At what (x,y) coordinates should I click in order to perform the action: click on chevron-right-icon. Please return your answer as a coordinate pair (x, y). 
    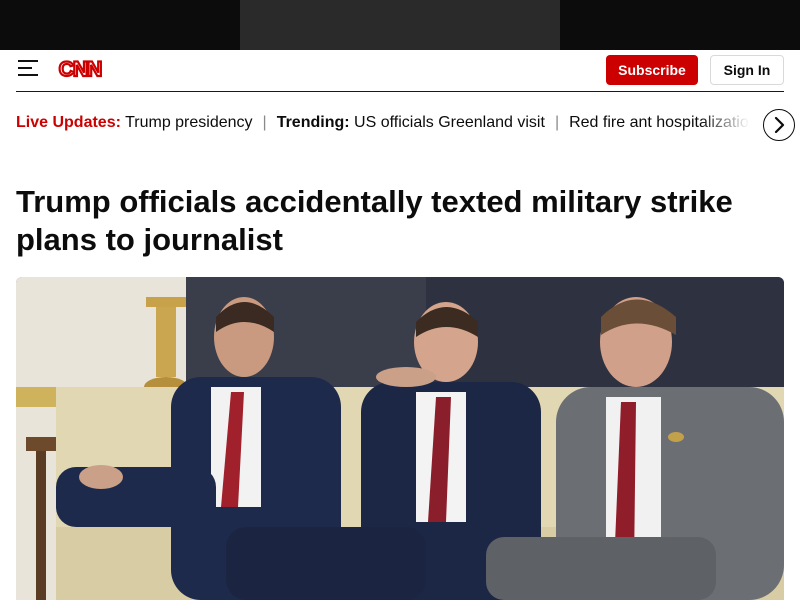
    Looking at the image, I should click on (779, 125).